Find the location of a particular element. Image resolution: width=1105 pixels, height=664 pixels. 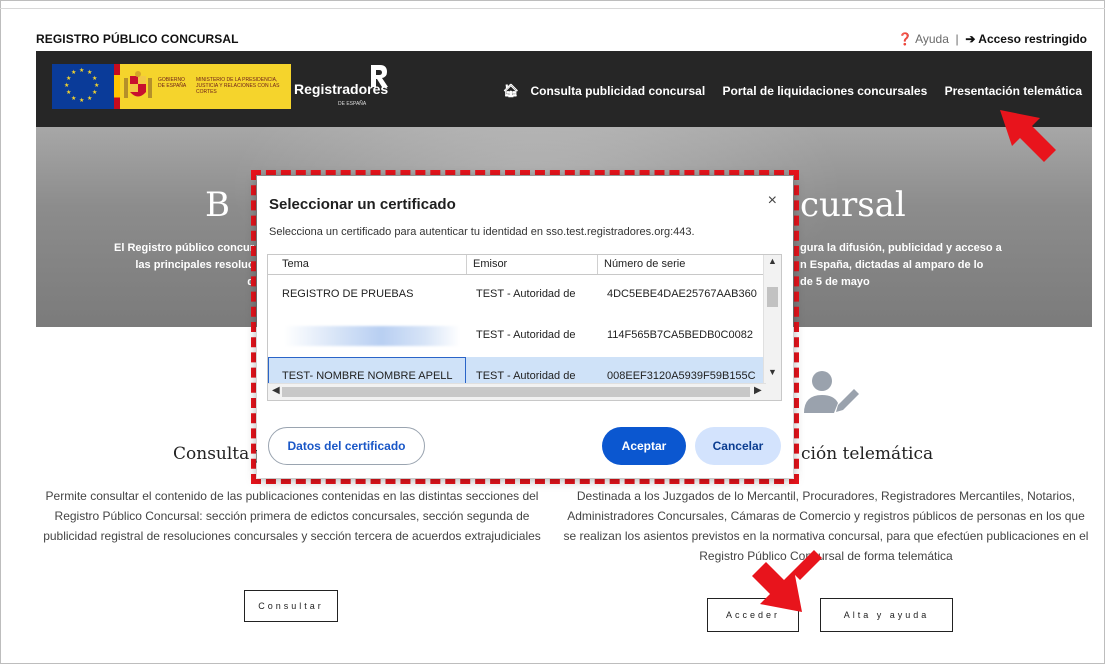

alta-ayuda-button: Alta y ayuda is located at coordinates (886, 615).